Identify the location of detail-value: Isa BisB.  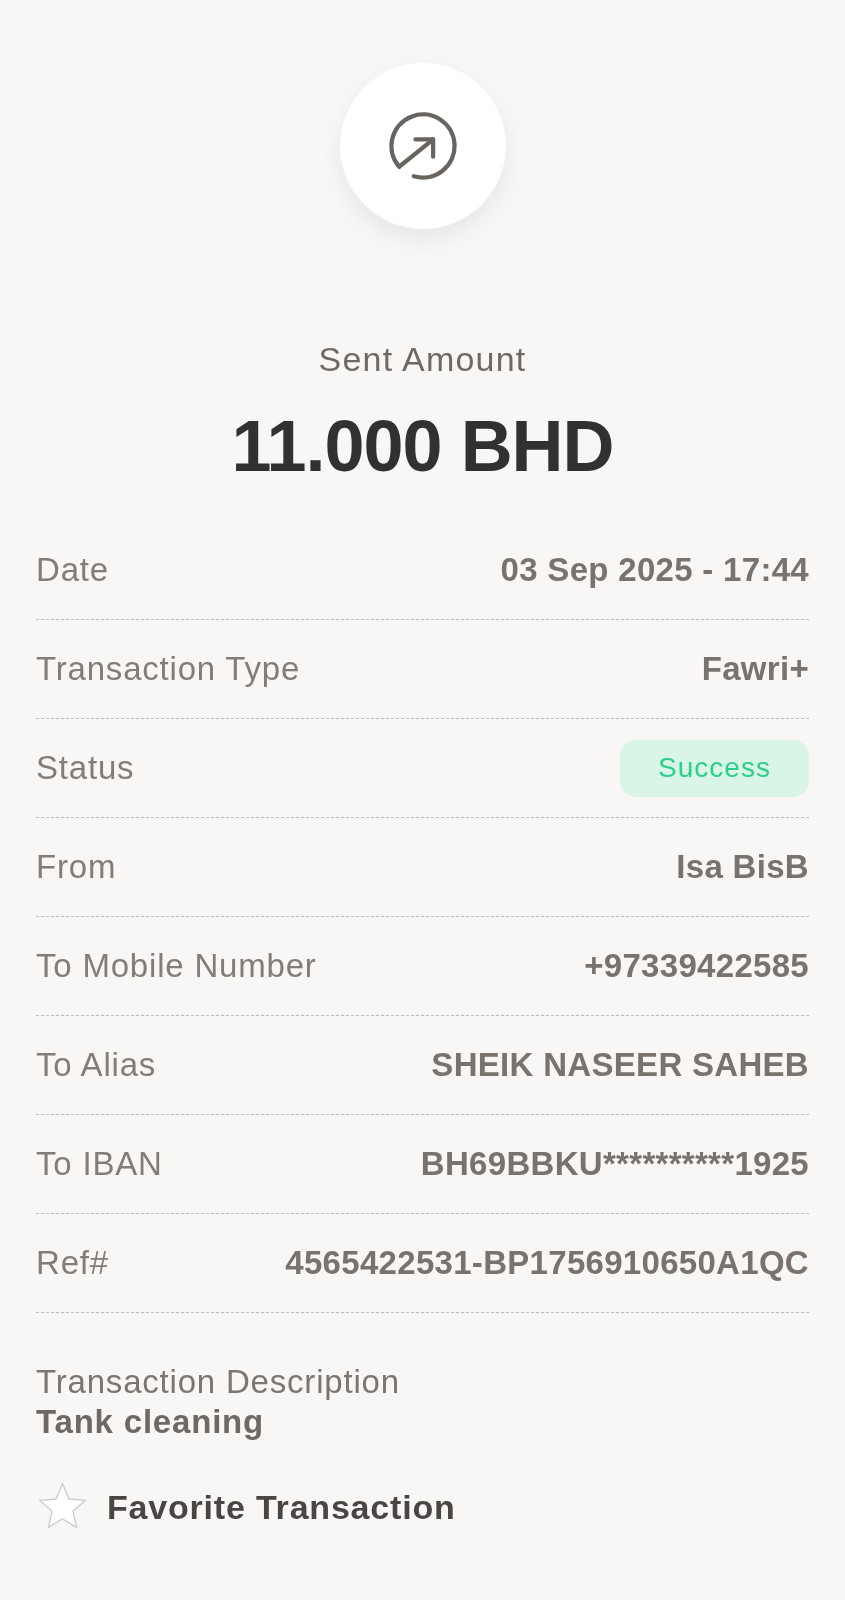
(742, 867).